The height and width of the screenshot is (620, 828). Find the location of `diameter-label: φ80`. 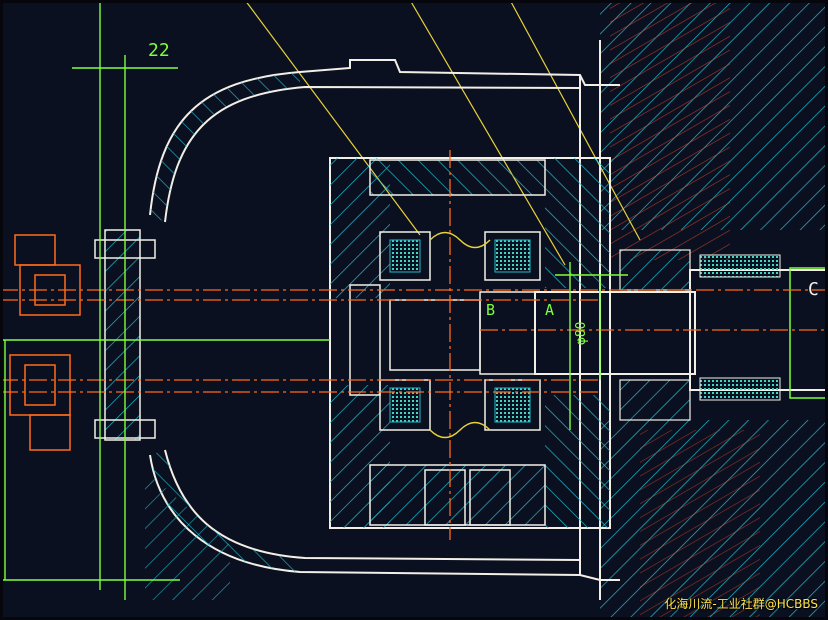

diameter-label: φ80 is located at coordinates (581, 333).